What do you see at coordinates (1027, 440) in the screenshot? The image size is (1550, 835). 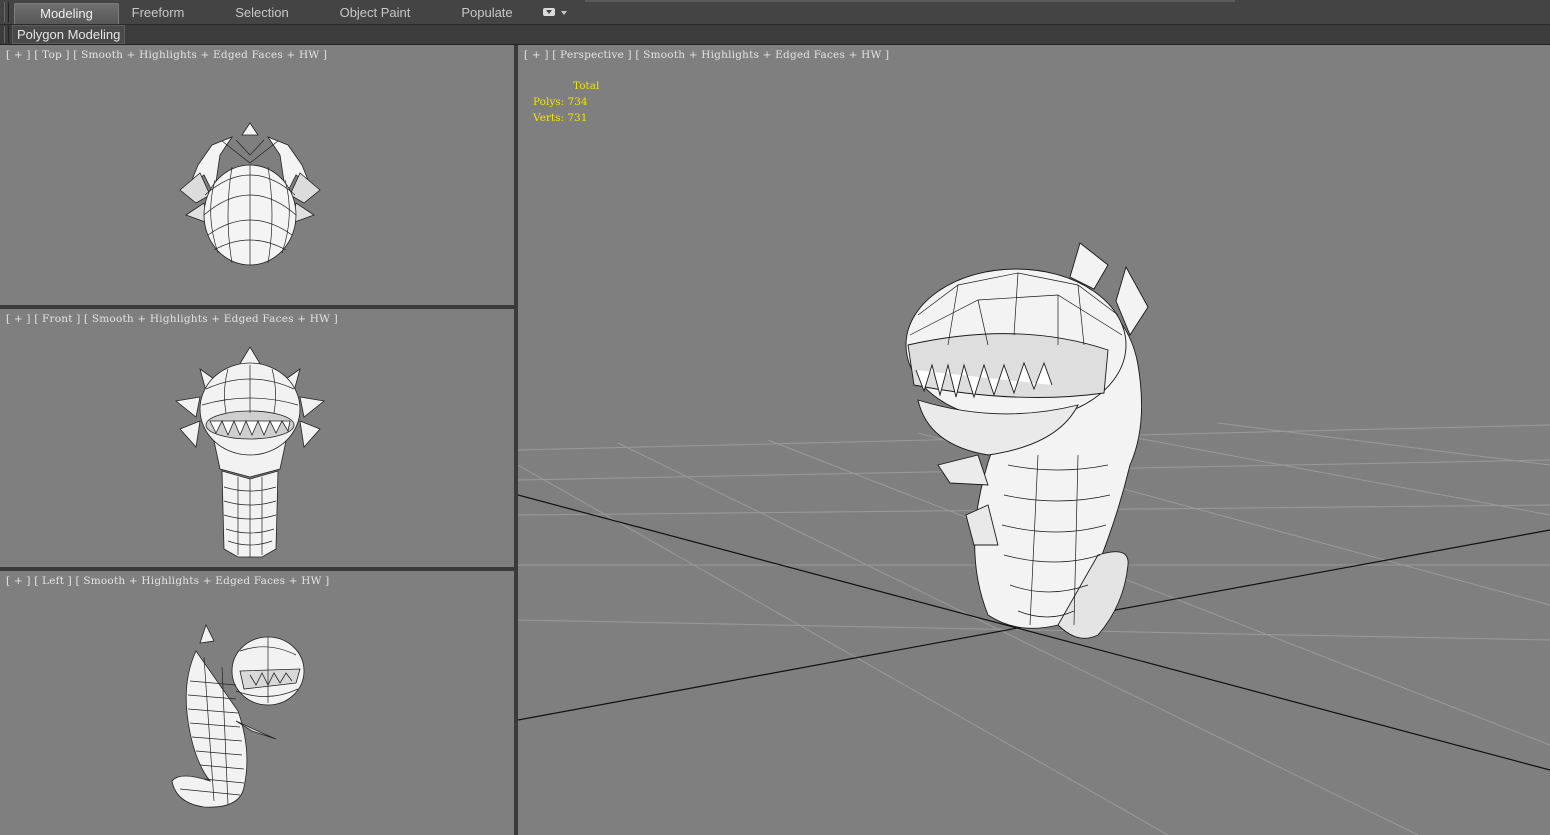 I see `perspective-model` at bounding box center [1027, 440].